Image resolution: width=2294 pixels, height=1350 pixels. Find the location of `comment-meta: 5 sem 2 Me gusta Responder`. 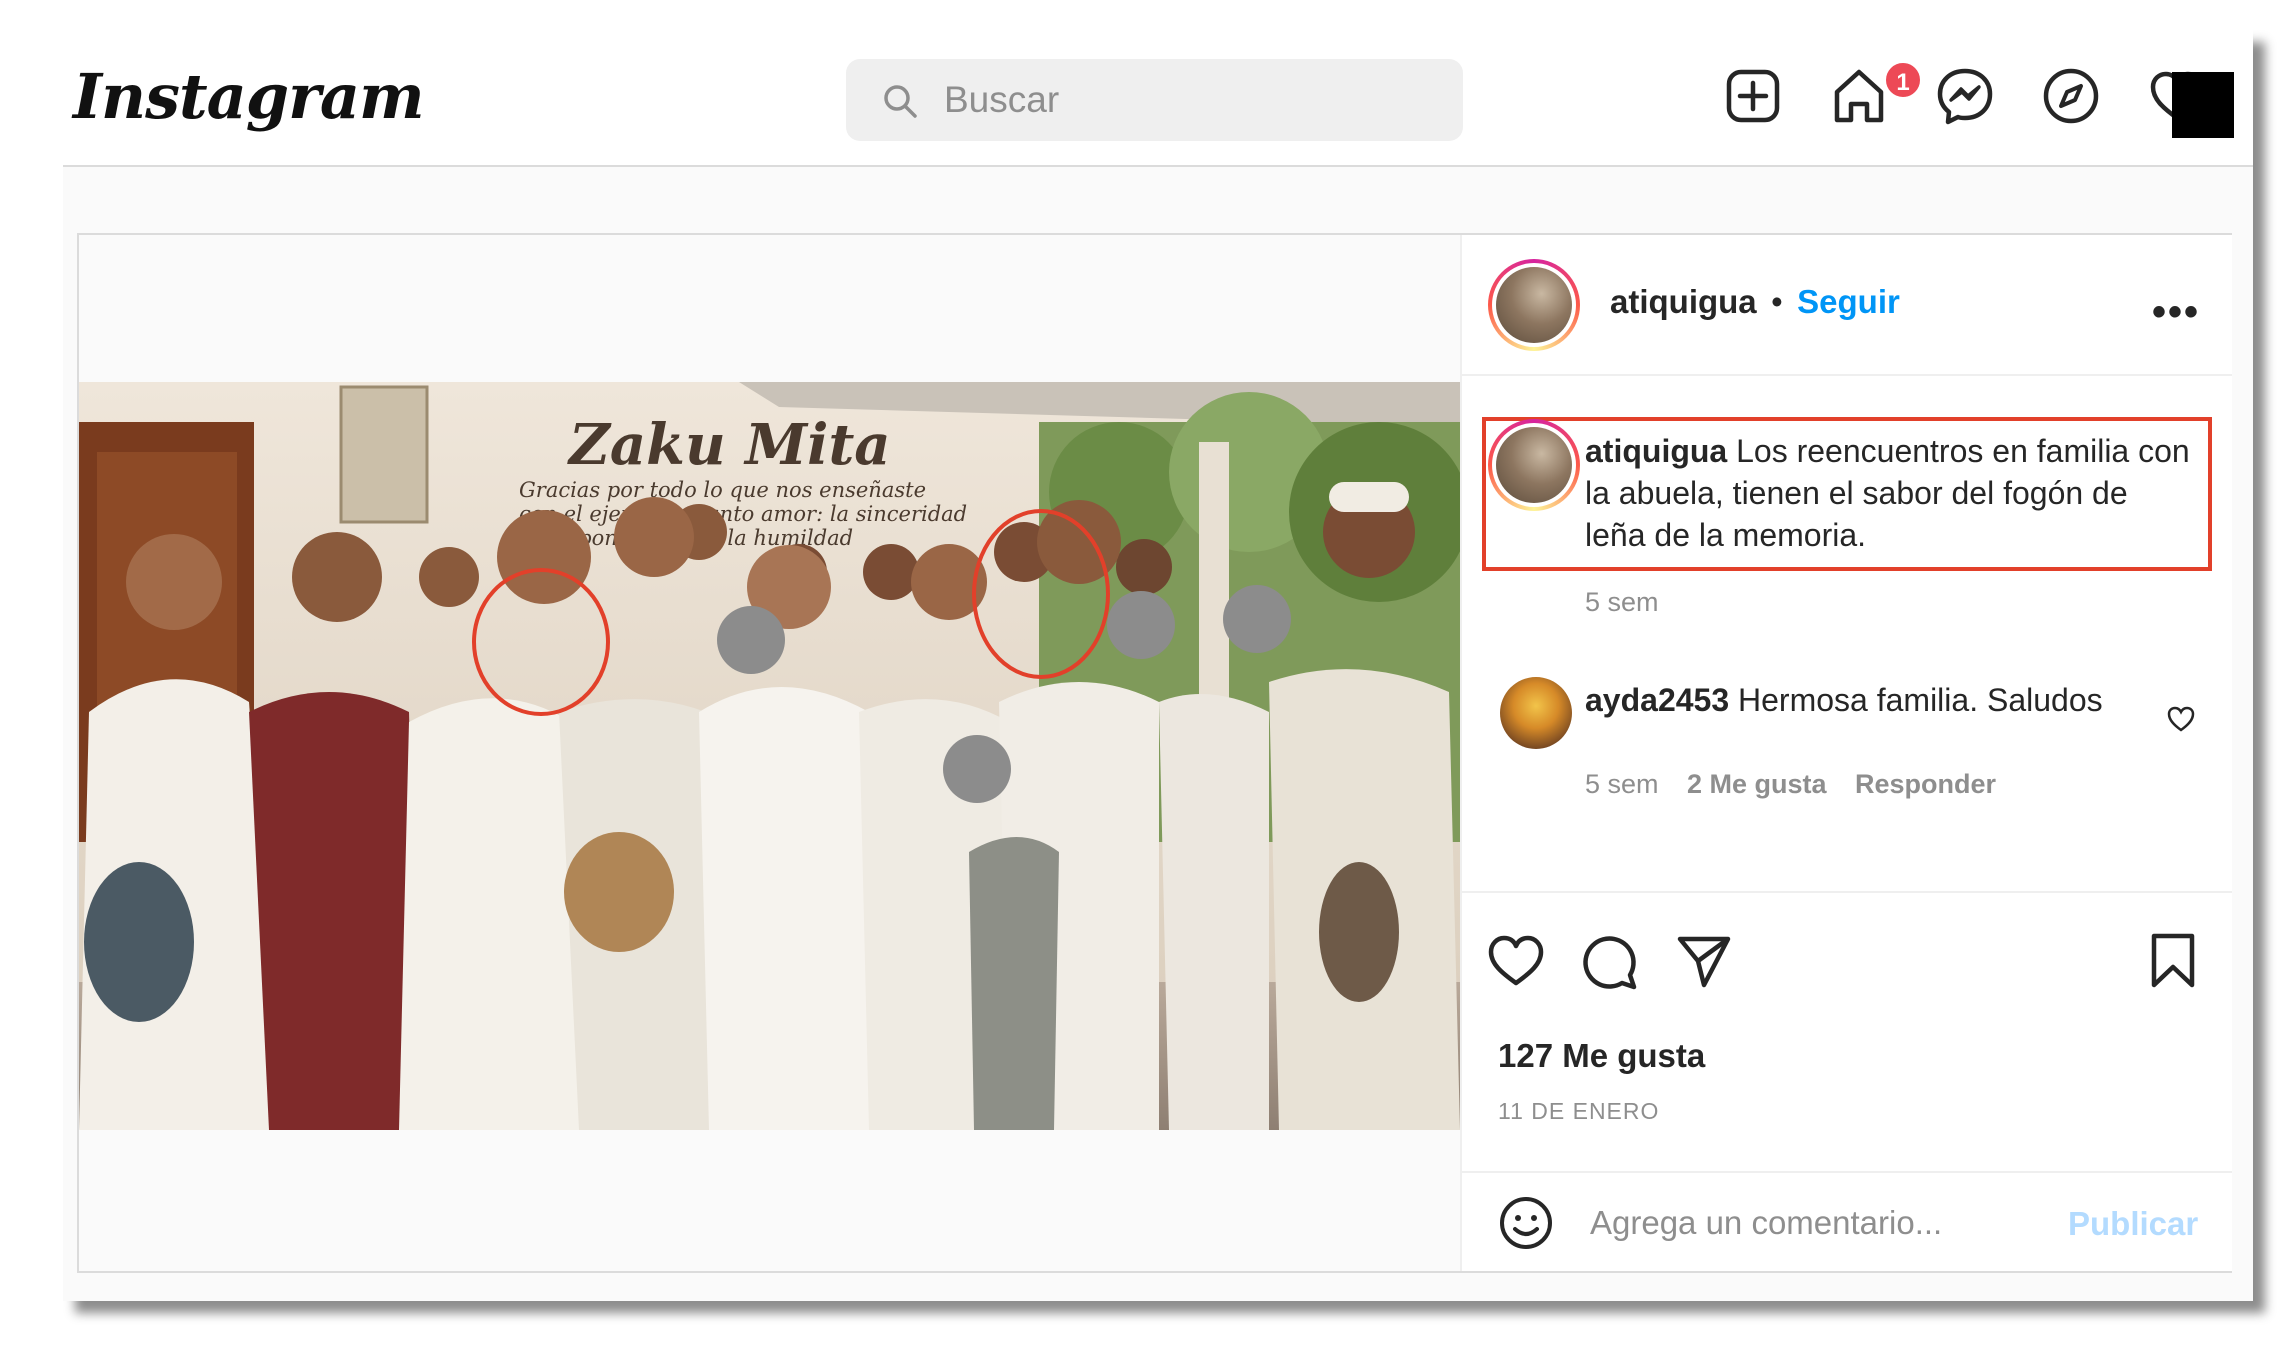

comment-meta: 5 sem 2 Me gusta Responder is located at coordinates (1790, 784).